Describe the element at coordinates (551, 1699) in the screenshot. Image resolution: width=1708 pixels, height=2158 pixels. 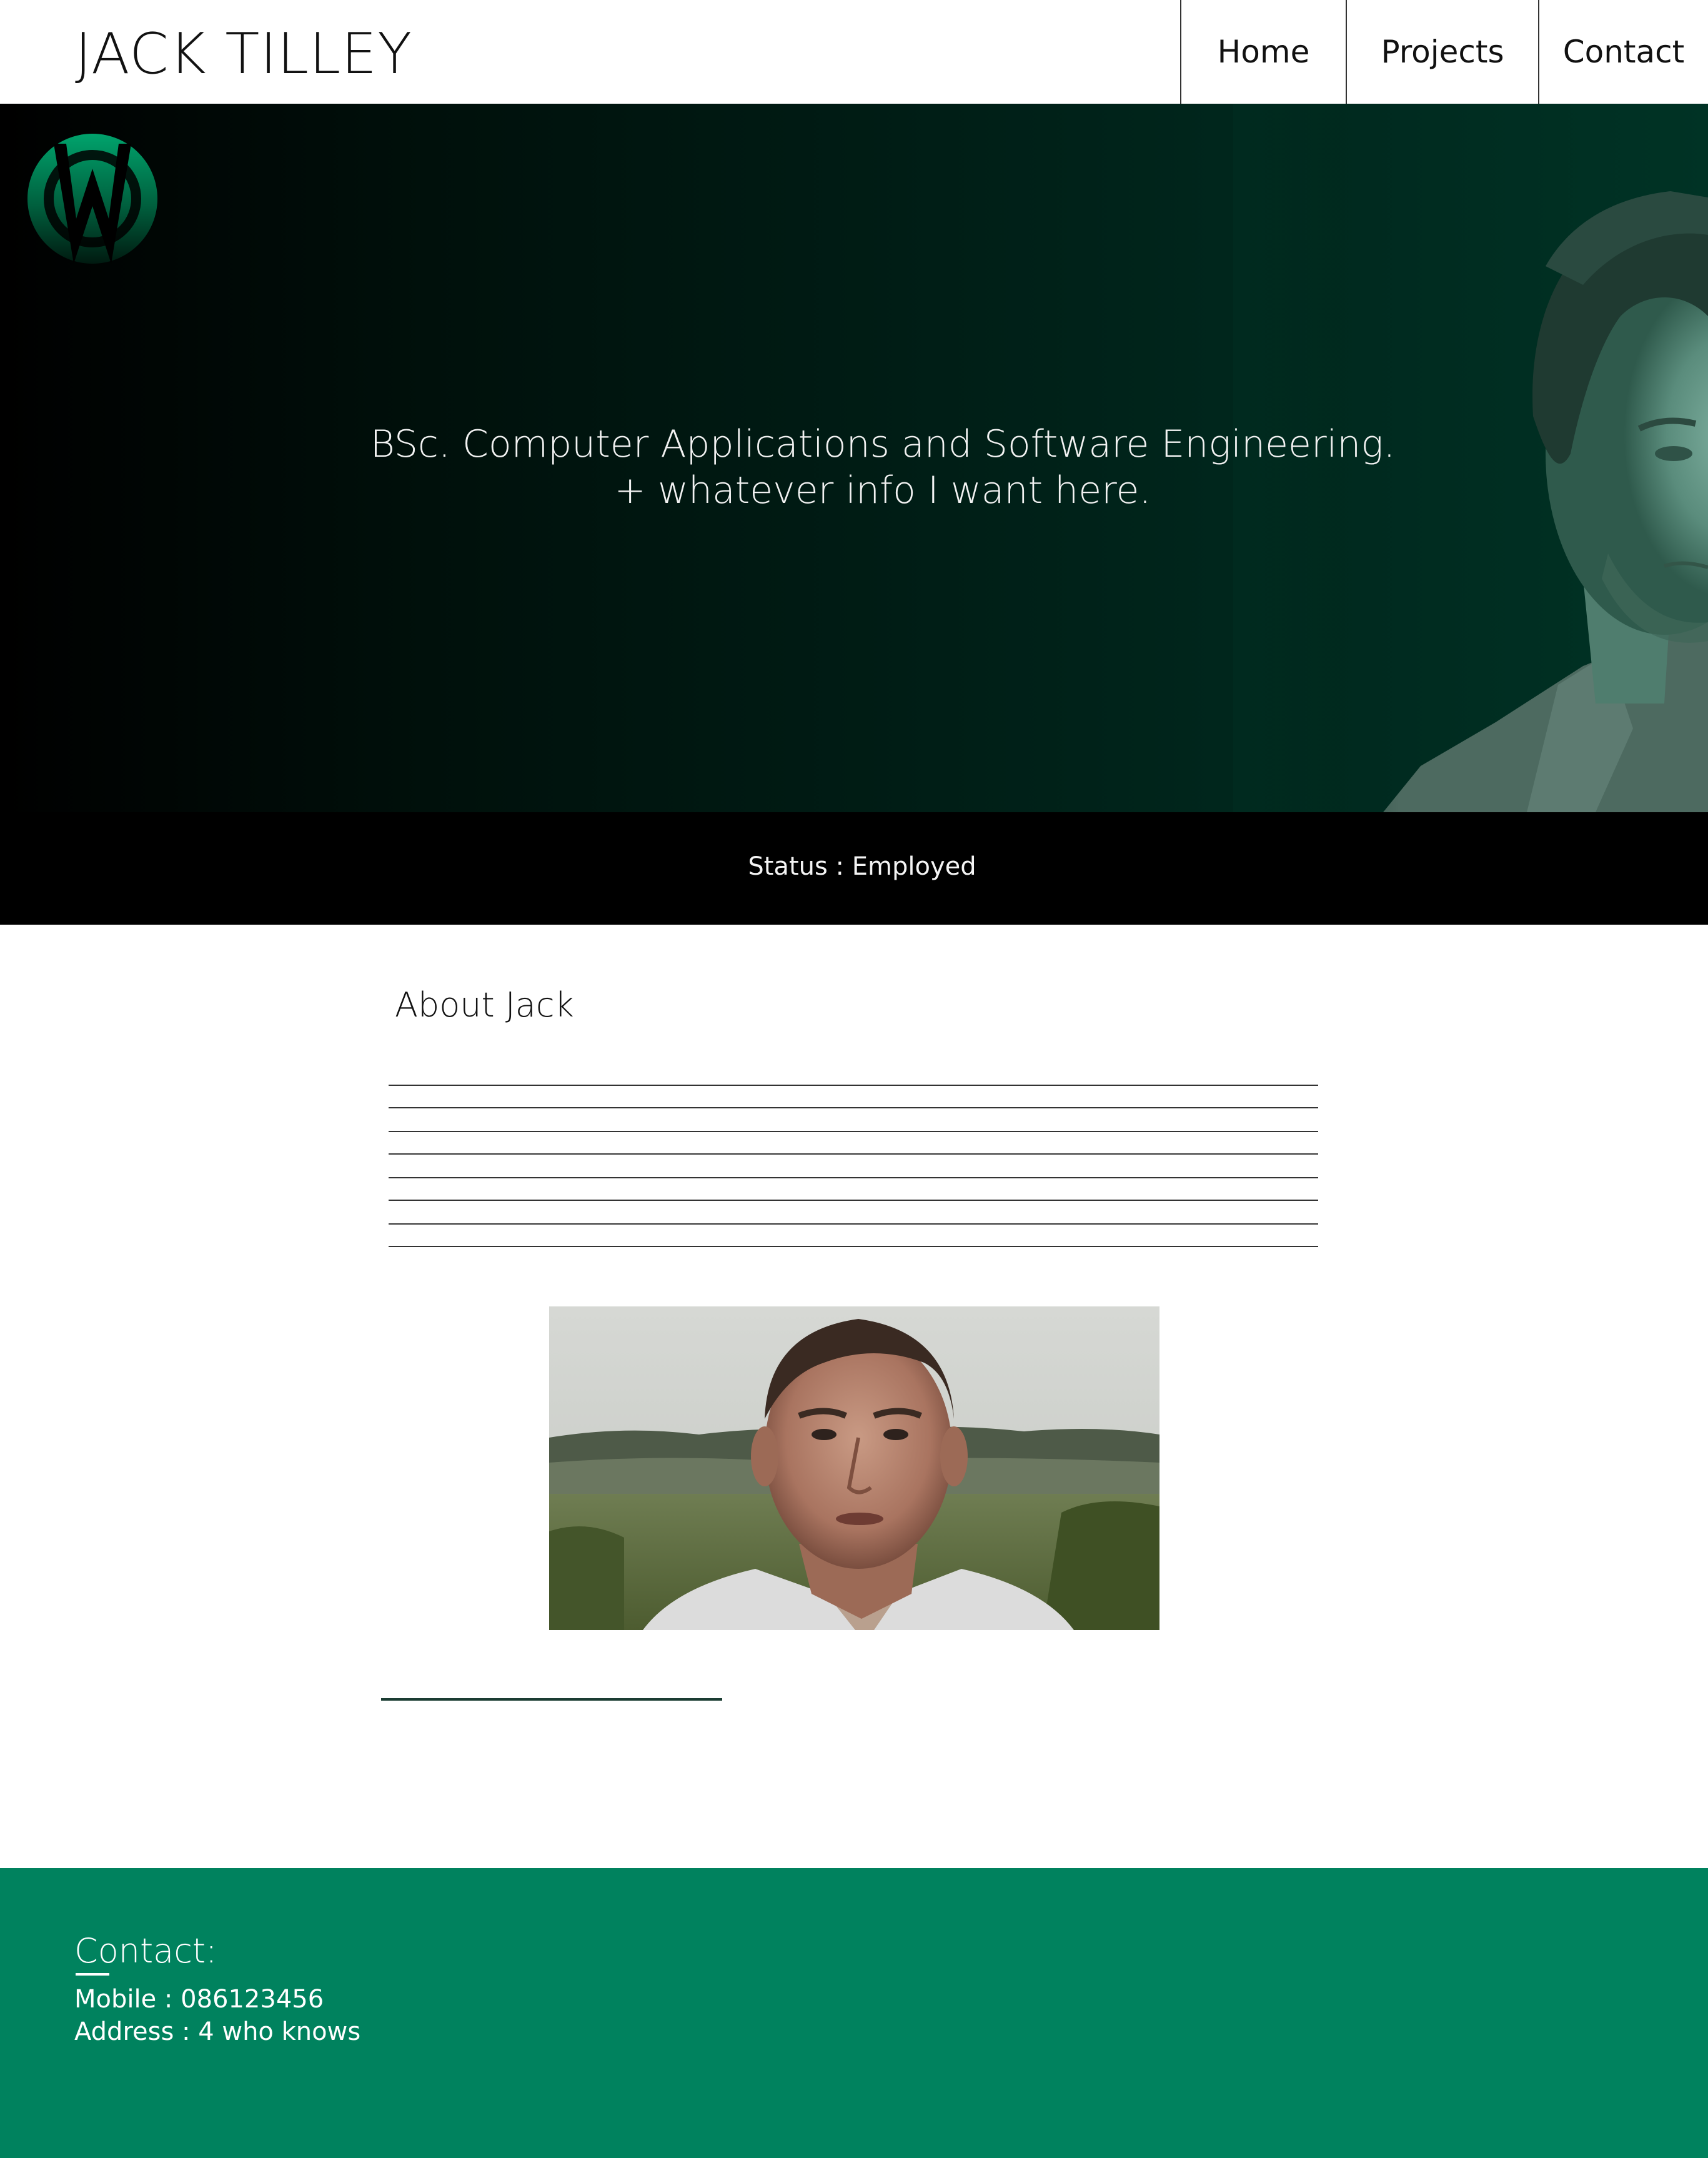
I see `section-divider` at that location.